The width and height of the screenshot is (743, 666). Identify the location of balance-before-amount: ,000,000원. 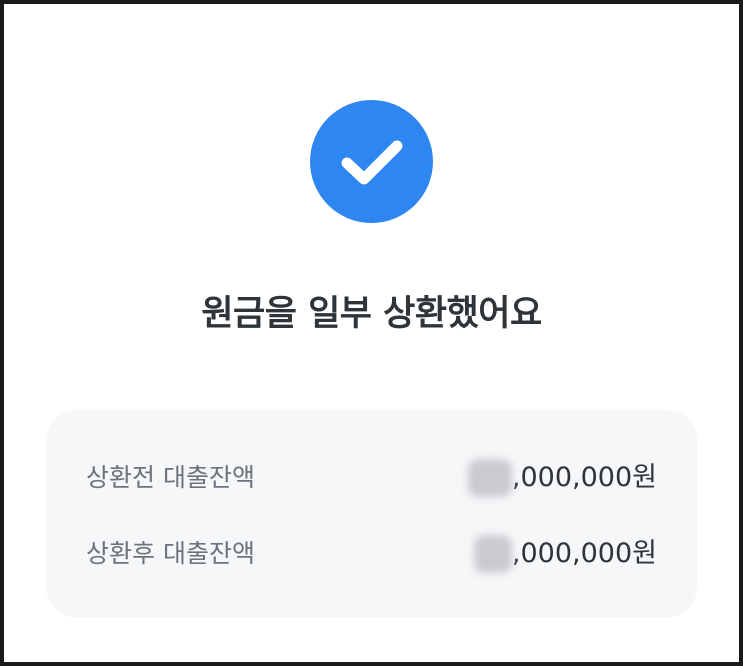
(584, 477).